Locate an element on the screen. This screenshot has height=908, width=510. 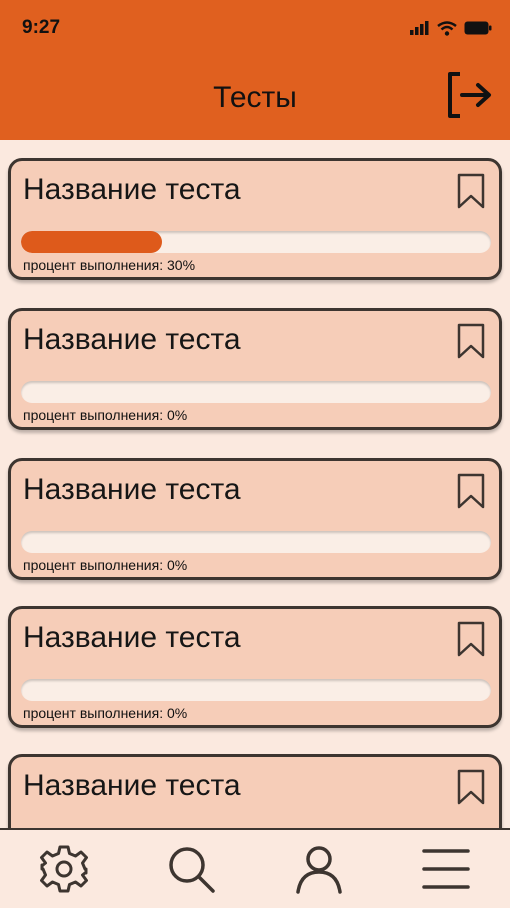
profile-icon is located at coordinates (319, 870).